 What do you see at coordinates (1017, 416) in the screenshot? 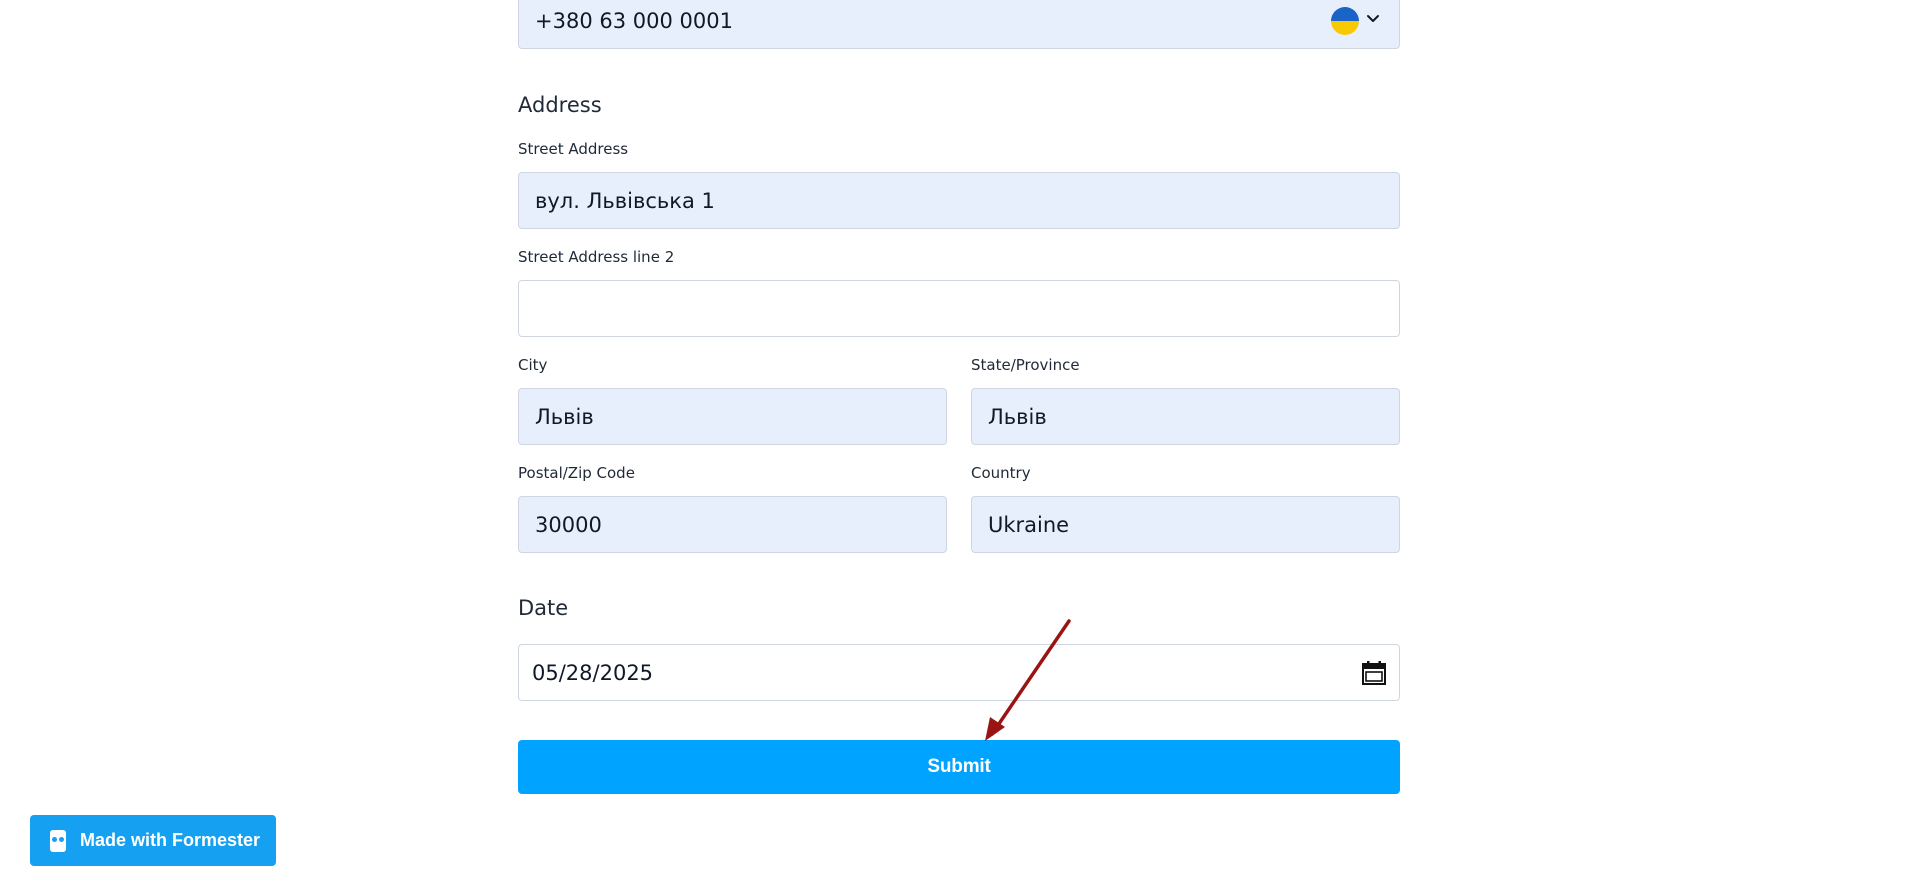
I see `state-province-value: Львів` at bounding box center [1017, 416].